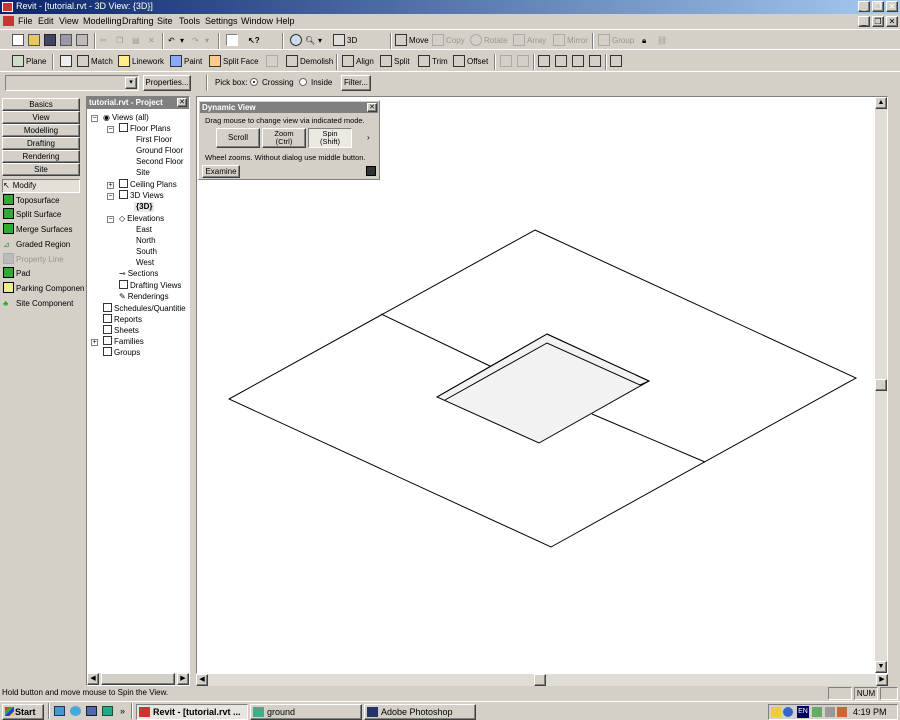 The image size is (900, 720). What do you see at coordinates (489, 41) in the screenshot?
I see `rotate-button: Rotate` at bounding box center [489, 41].